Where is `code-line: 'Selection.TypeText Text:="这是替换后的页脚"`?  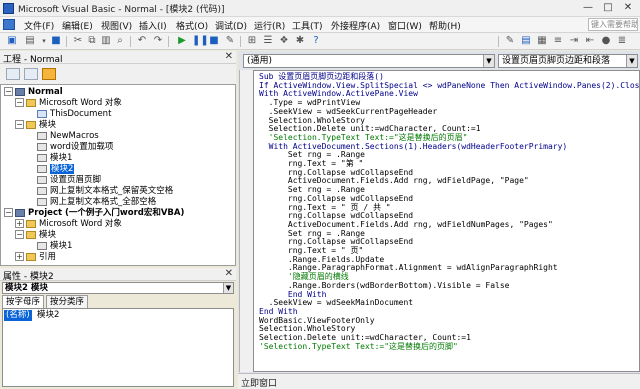 code-line: 'Selection.TypeText Text:="这是替换后的页脚" is located at coordinates (358, 347).